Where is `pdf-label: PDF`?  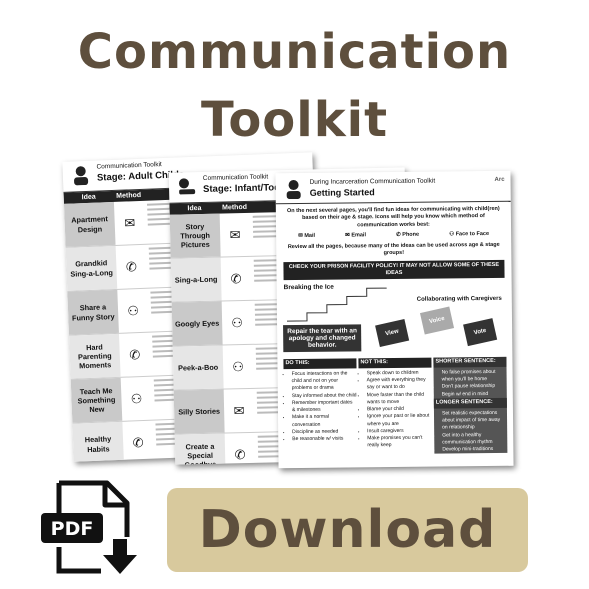
pdf-label: PDF is located at coordinates (72, 529).